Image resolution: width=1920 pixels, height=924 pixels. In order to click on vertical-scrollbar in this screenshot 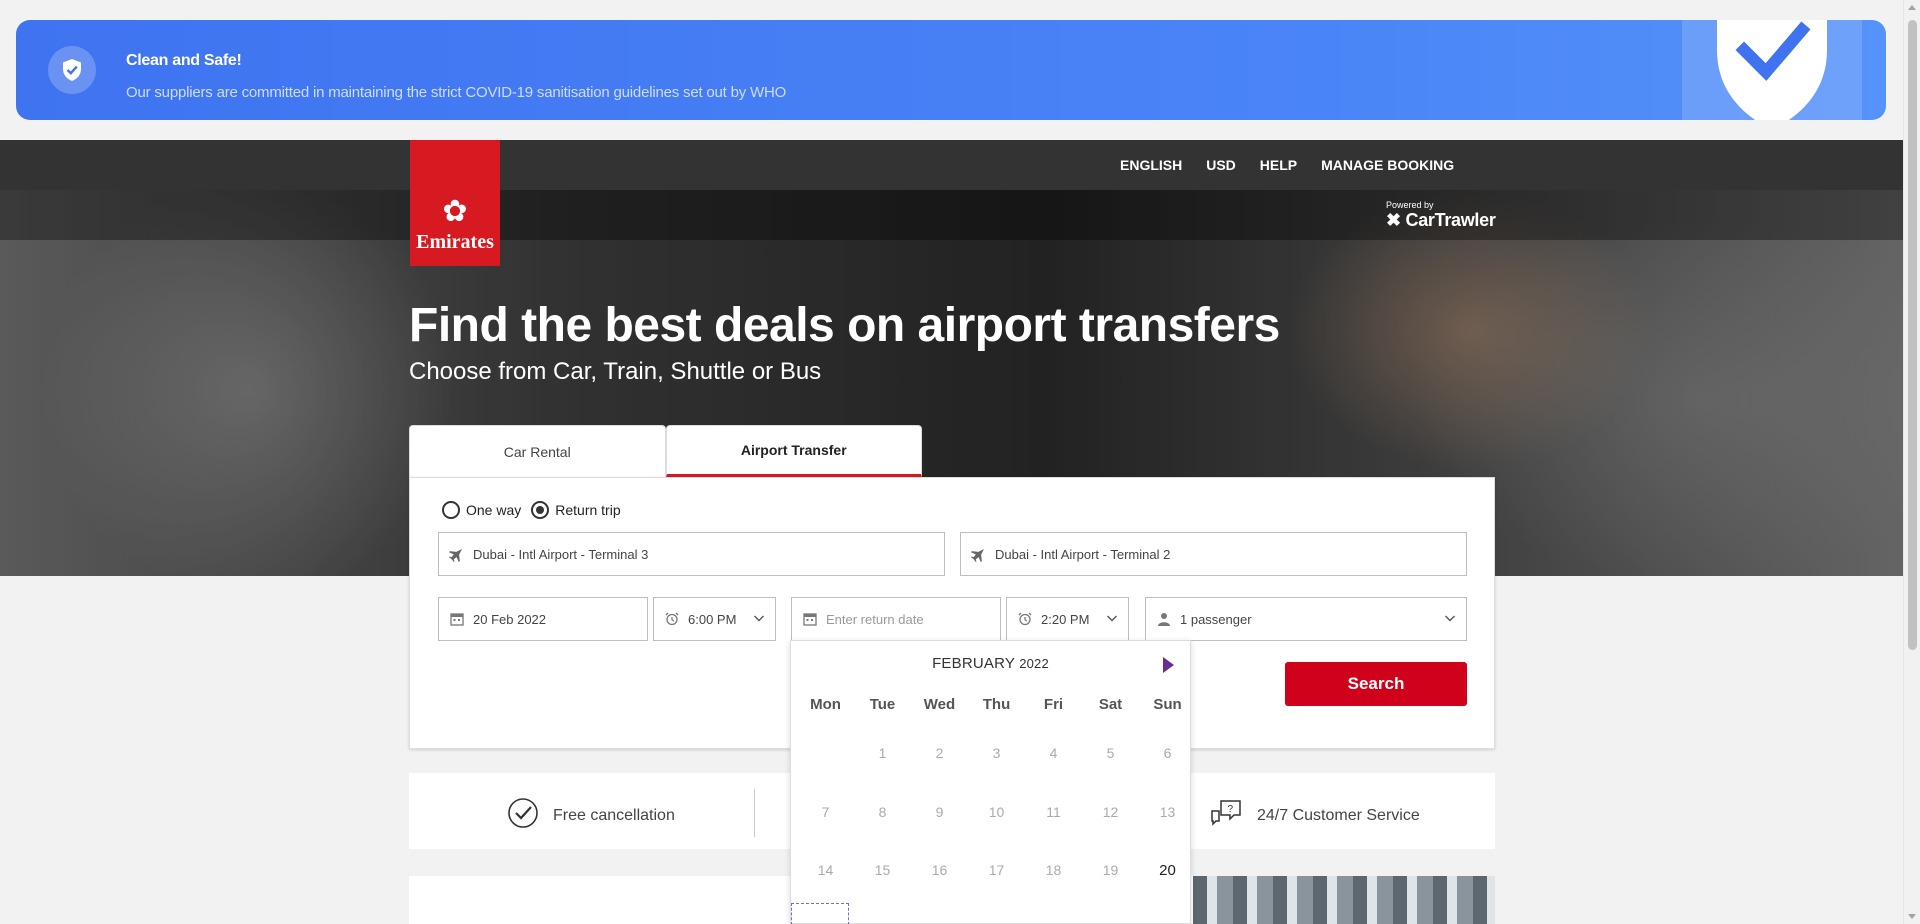, I will do `click(1911, 462)`.